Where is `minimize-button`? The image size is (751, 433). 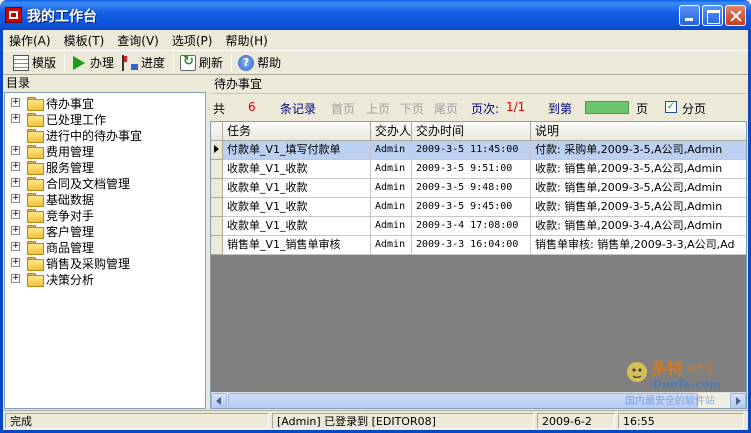 minimize-button is located at coordinates (689, 15).